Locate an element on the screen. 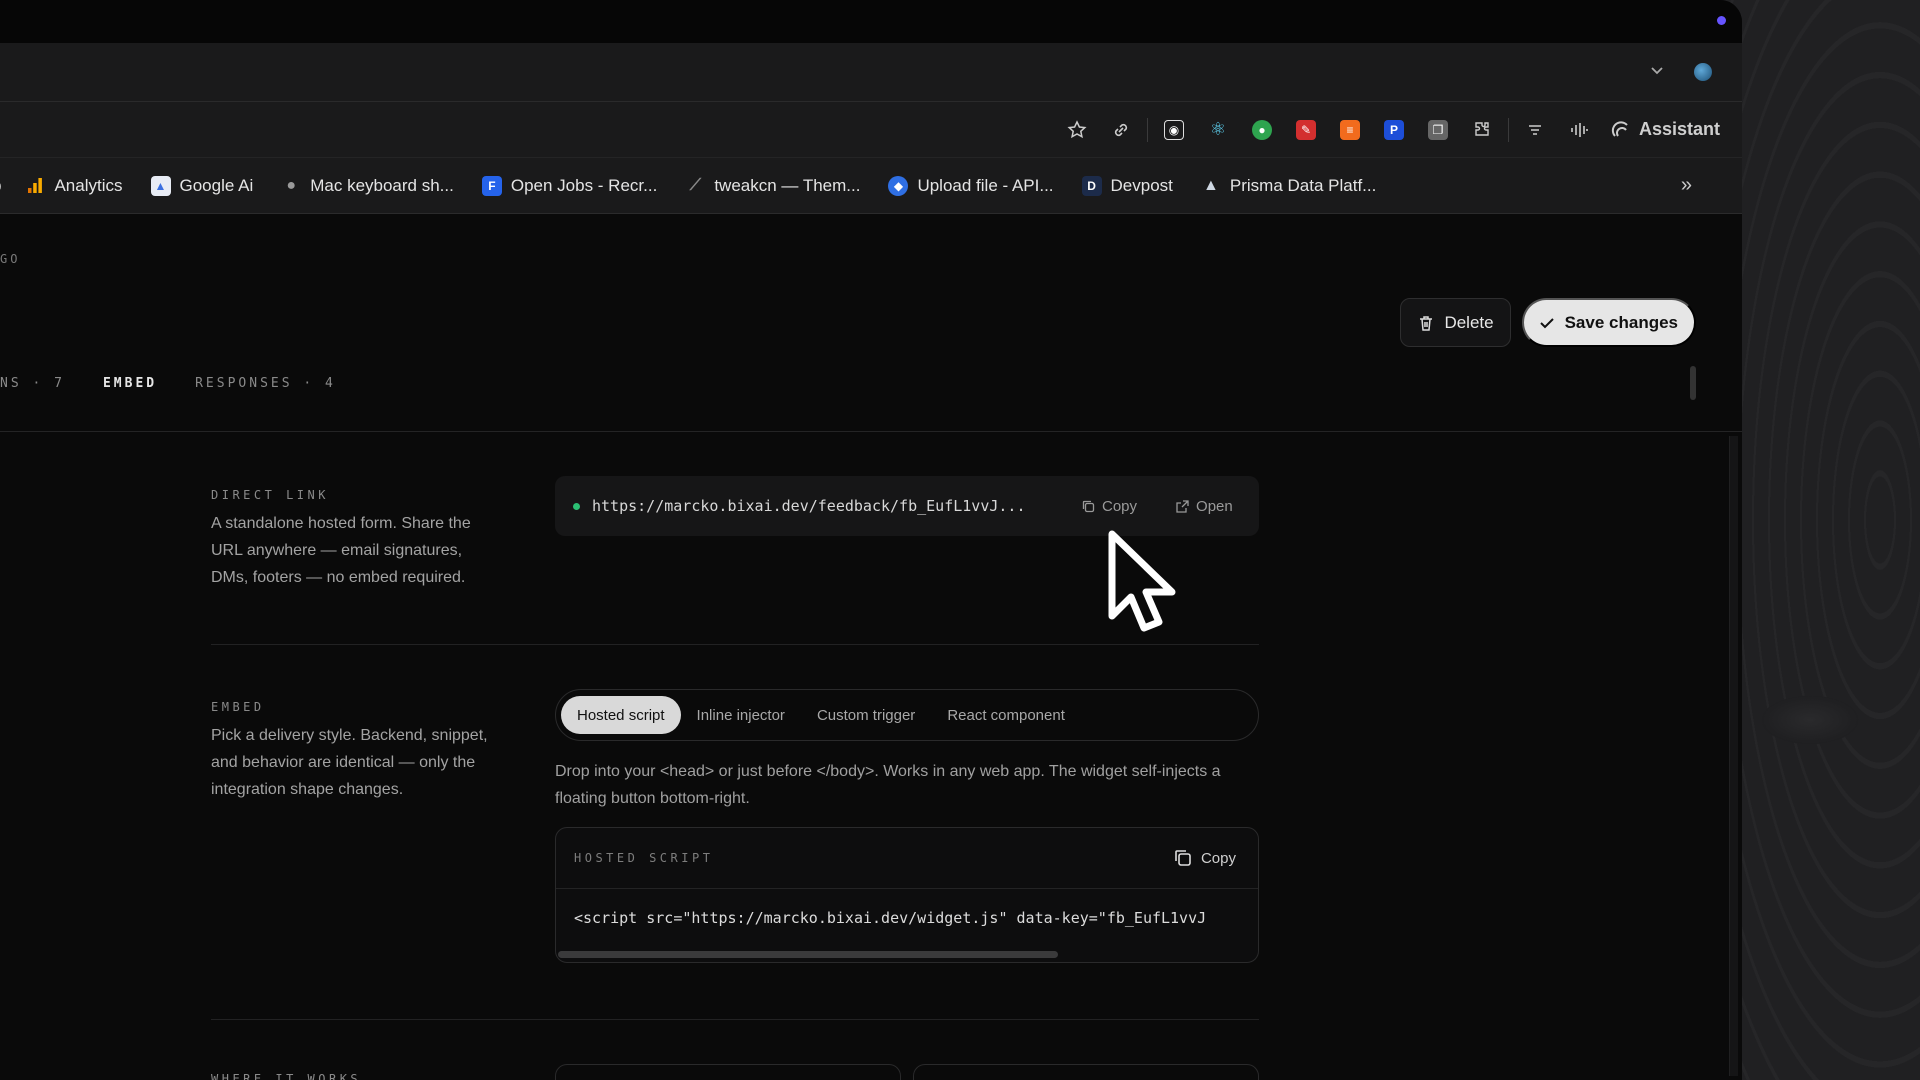  live-status-dot-icon is located at coordinates (576, 506).